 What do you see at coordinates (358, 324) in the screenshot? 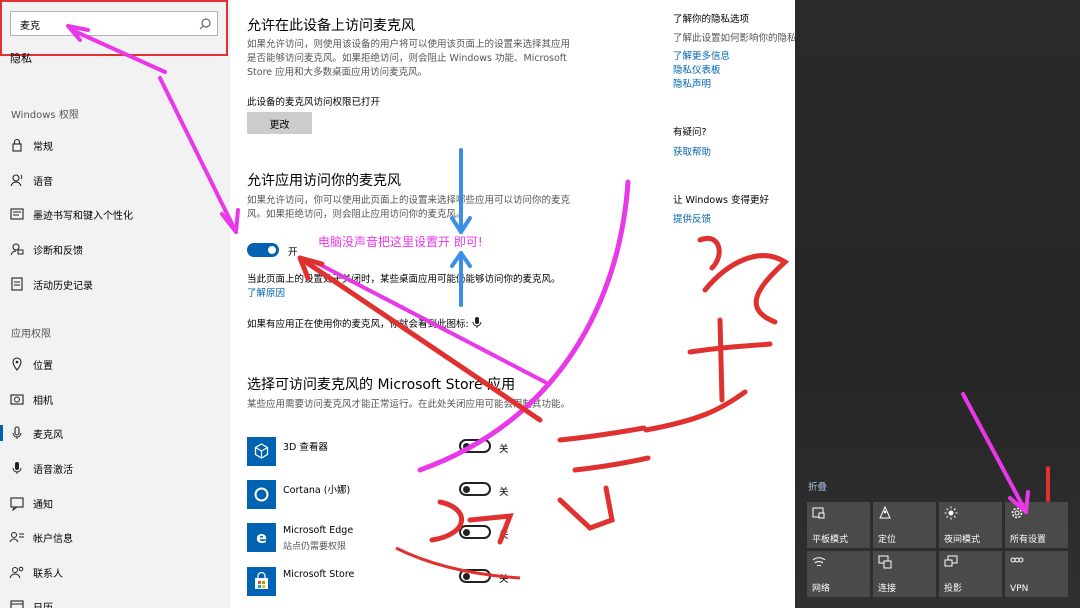
I see `mic-in-use-text: 如果有应用正在使用你的麦克风，你就会看到此图标:` at bounding box center [358, 324].